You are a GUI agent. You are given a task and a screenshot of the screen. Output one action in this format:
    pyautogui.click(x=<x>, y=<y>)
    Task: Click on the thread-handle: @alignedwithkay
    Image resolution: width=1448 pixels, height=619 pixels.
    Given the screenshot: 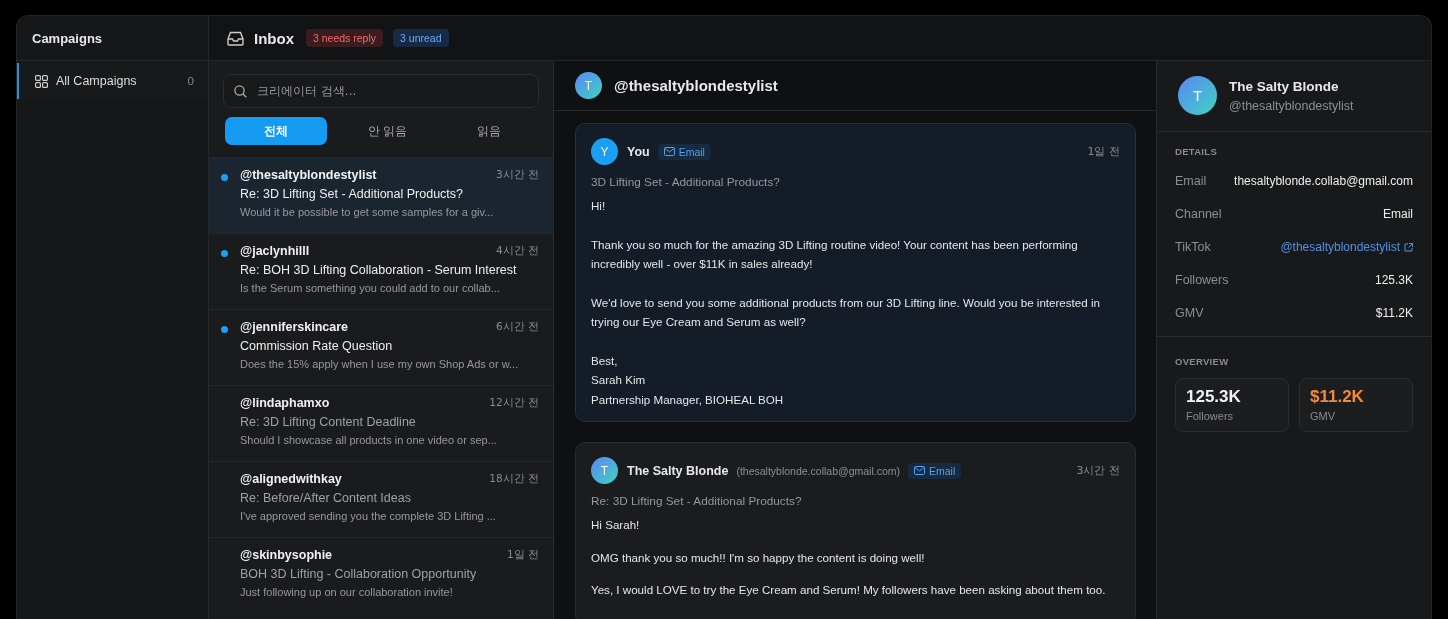 What is the action you would take?
    pyautogui.click(x=291, y=479)
    